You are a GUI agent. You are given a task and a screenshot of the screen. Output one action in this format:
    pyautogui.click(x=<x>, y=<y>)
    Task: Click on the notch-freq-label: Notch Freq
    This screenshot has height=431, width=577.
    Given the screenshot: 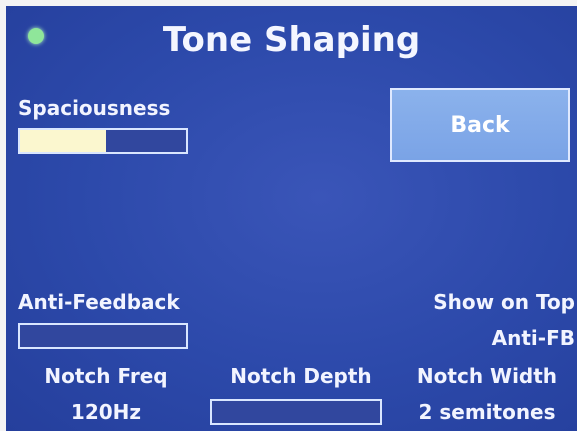 What is the action you would take?
    pyautogui.click(x=106, y=376)
    